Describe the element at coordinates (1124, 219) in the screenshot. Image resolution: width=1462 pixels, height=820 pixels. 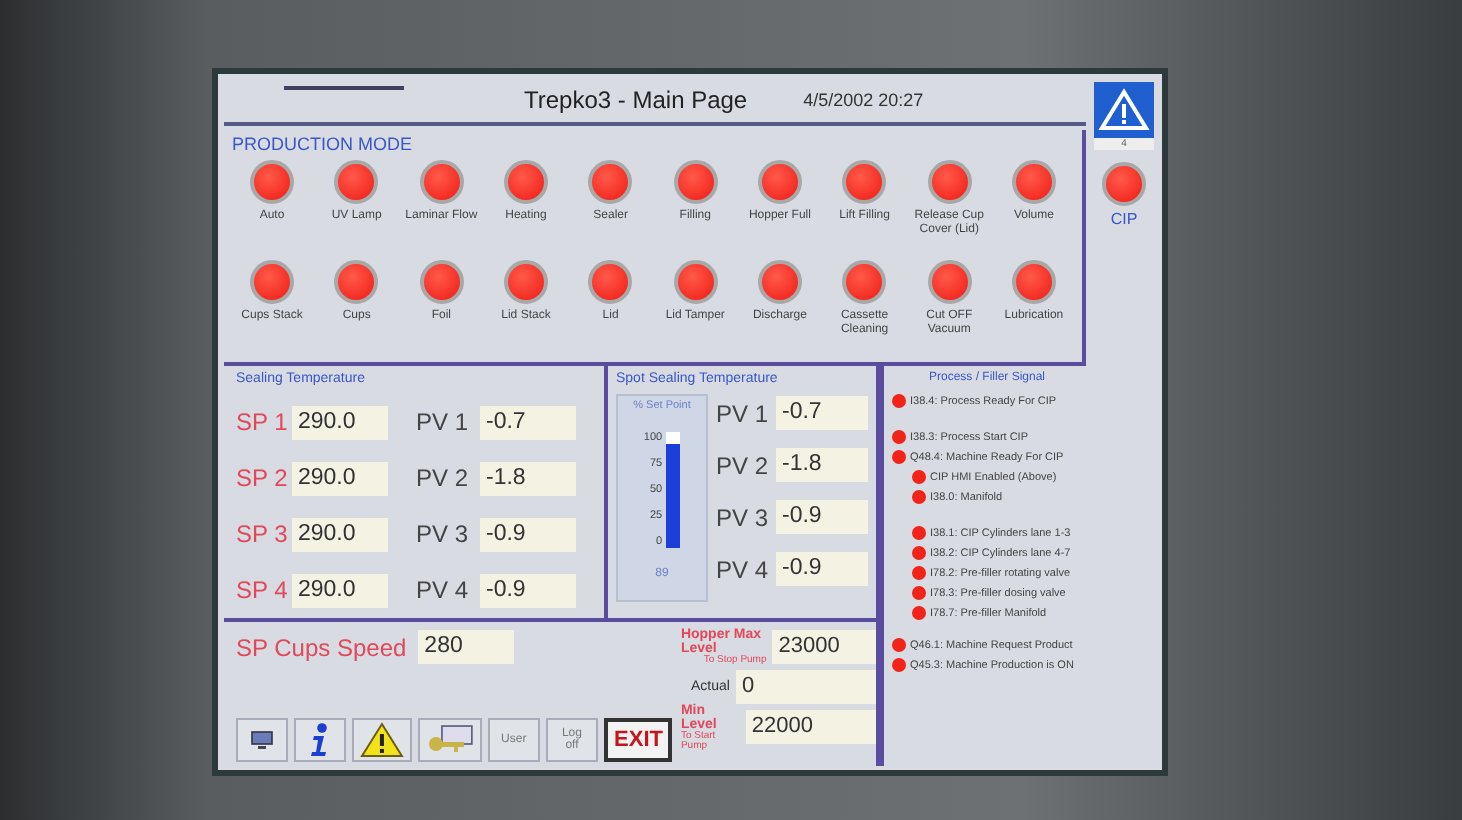
I see `lamp-label: CIP` at that location.